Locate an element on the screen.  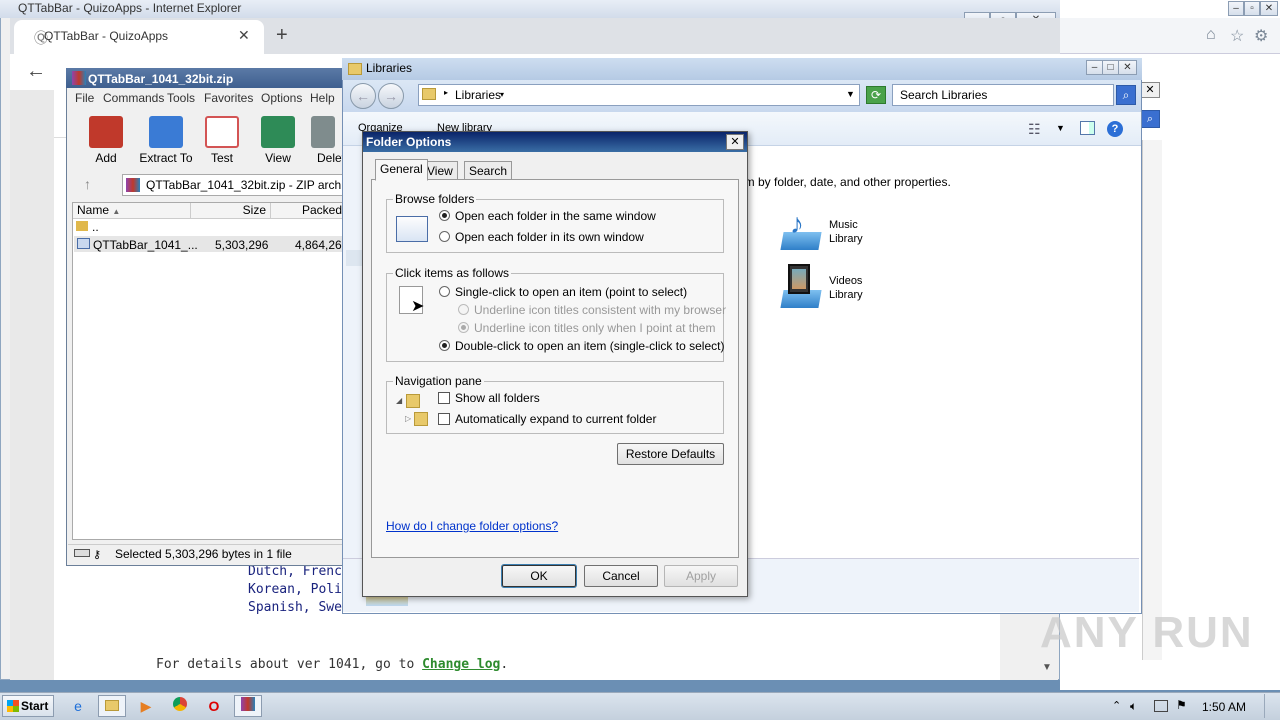
show-all-folders-checkbox is located at coordinates (444, 398).